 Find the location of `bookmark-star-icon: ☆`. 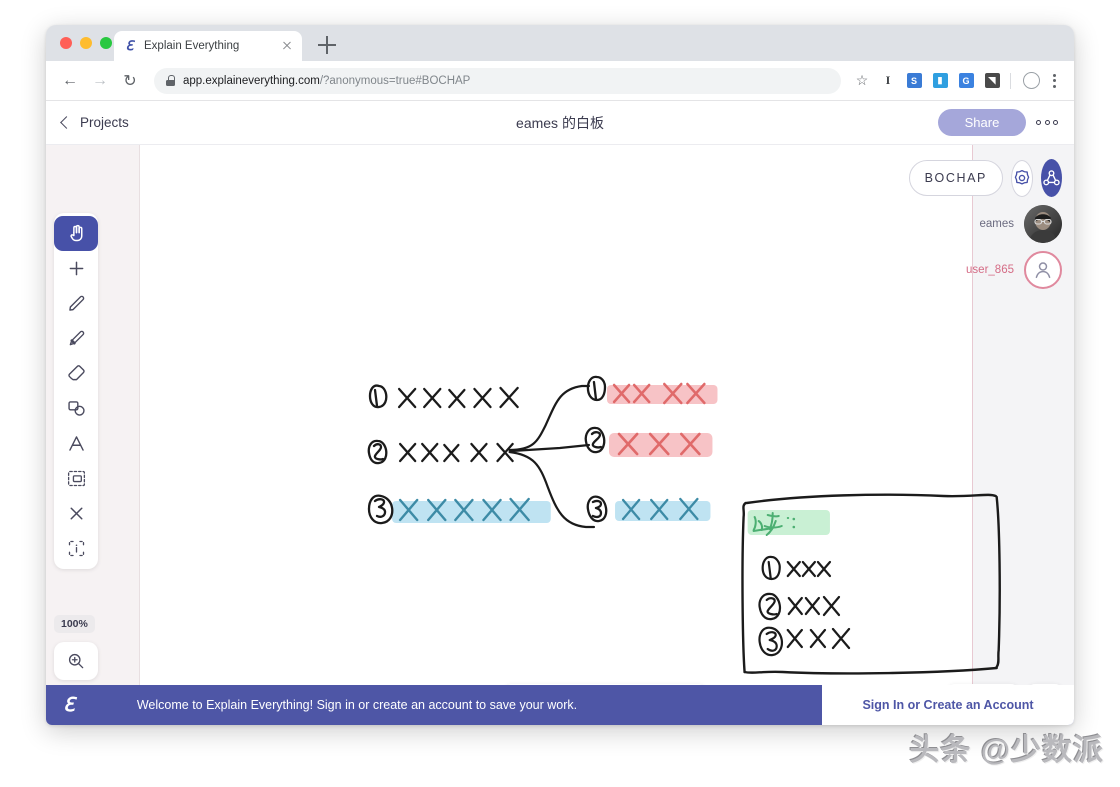

bookmark-star-icon: ☆ is located at coordinates (862, 80).